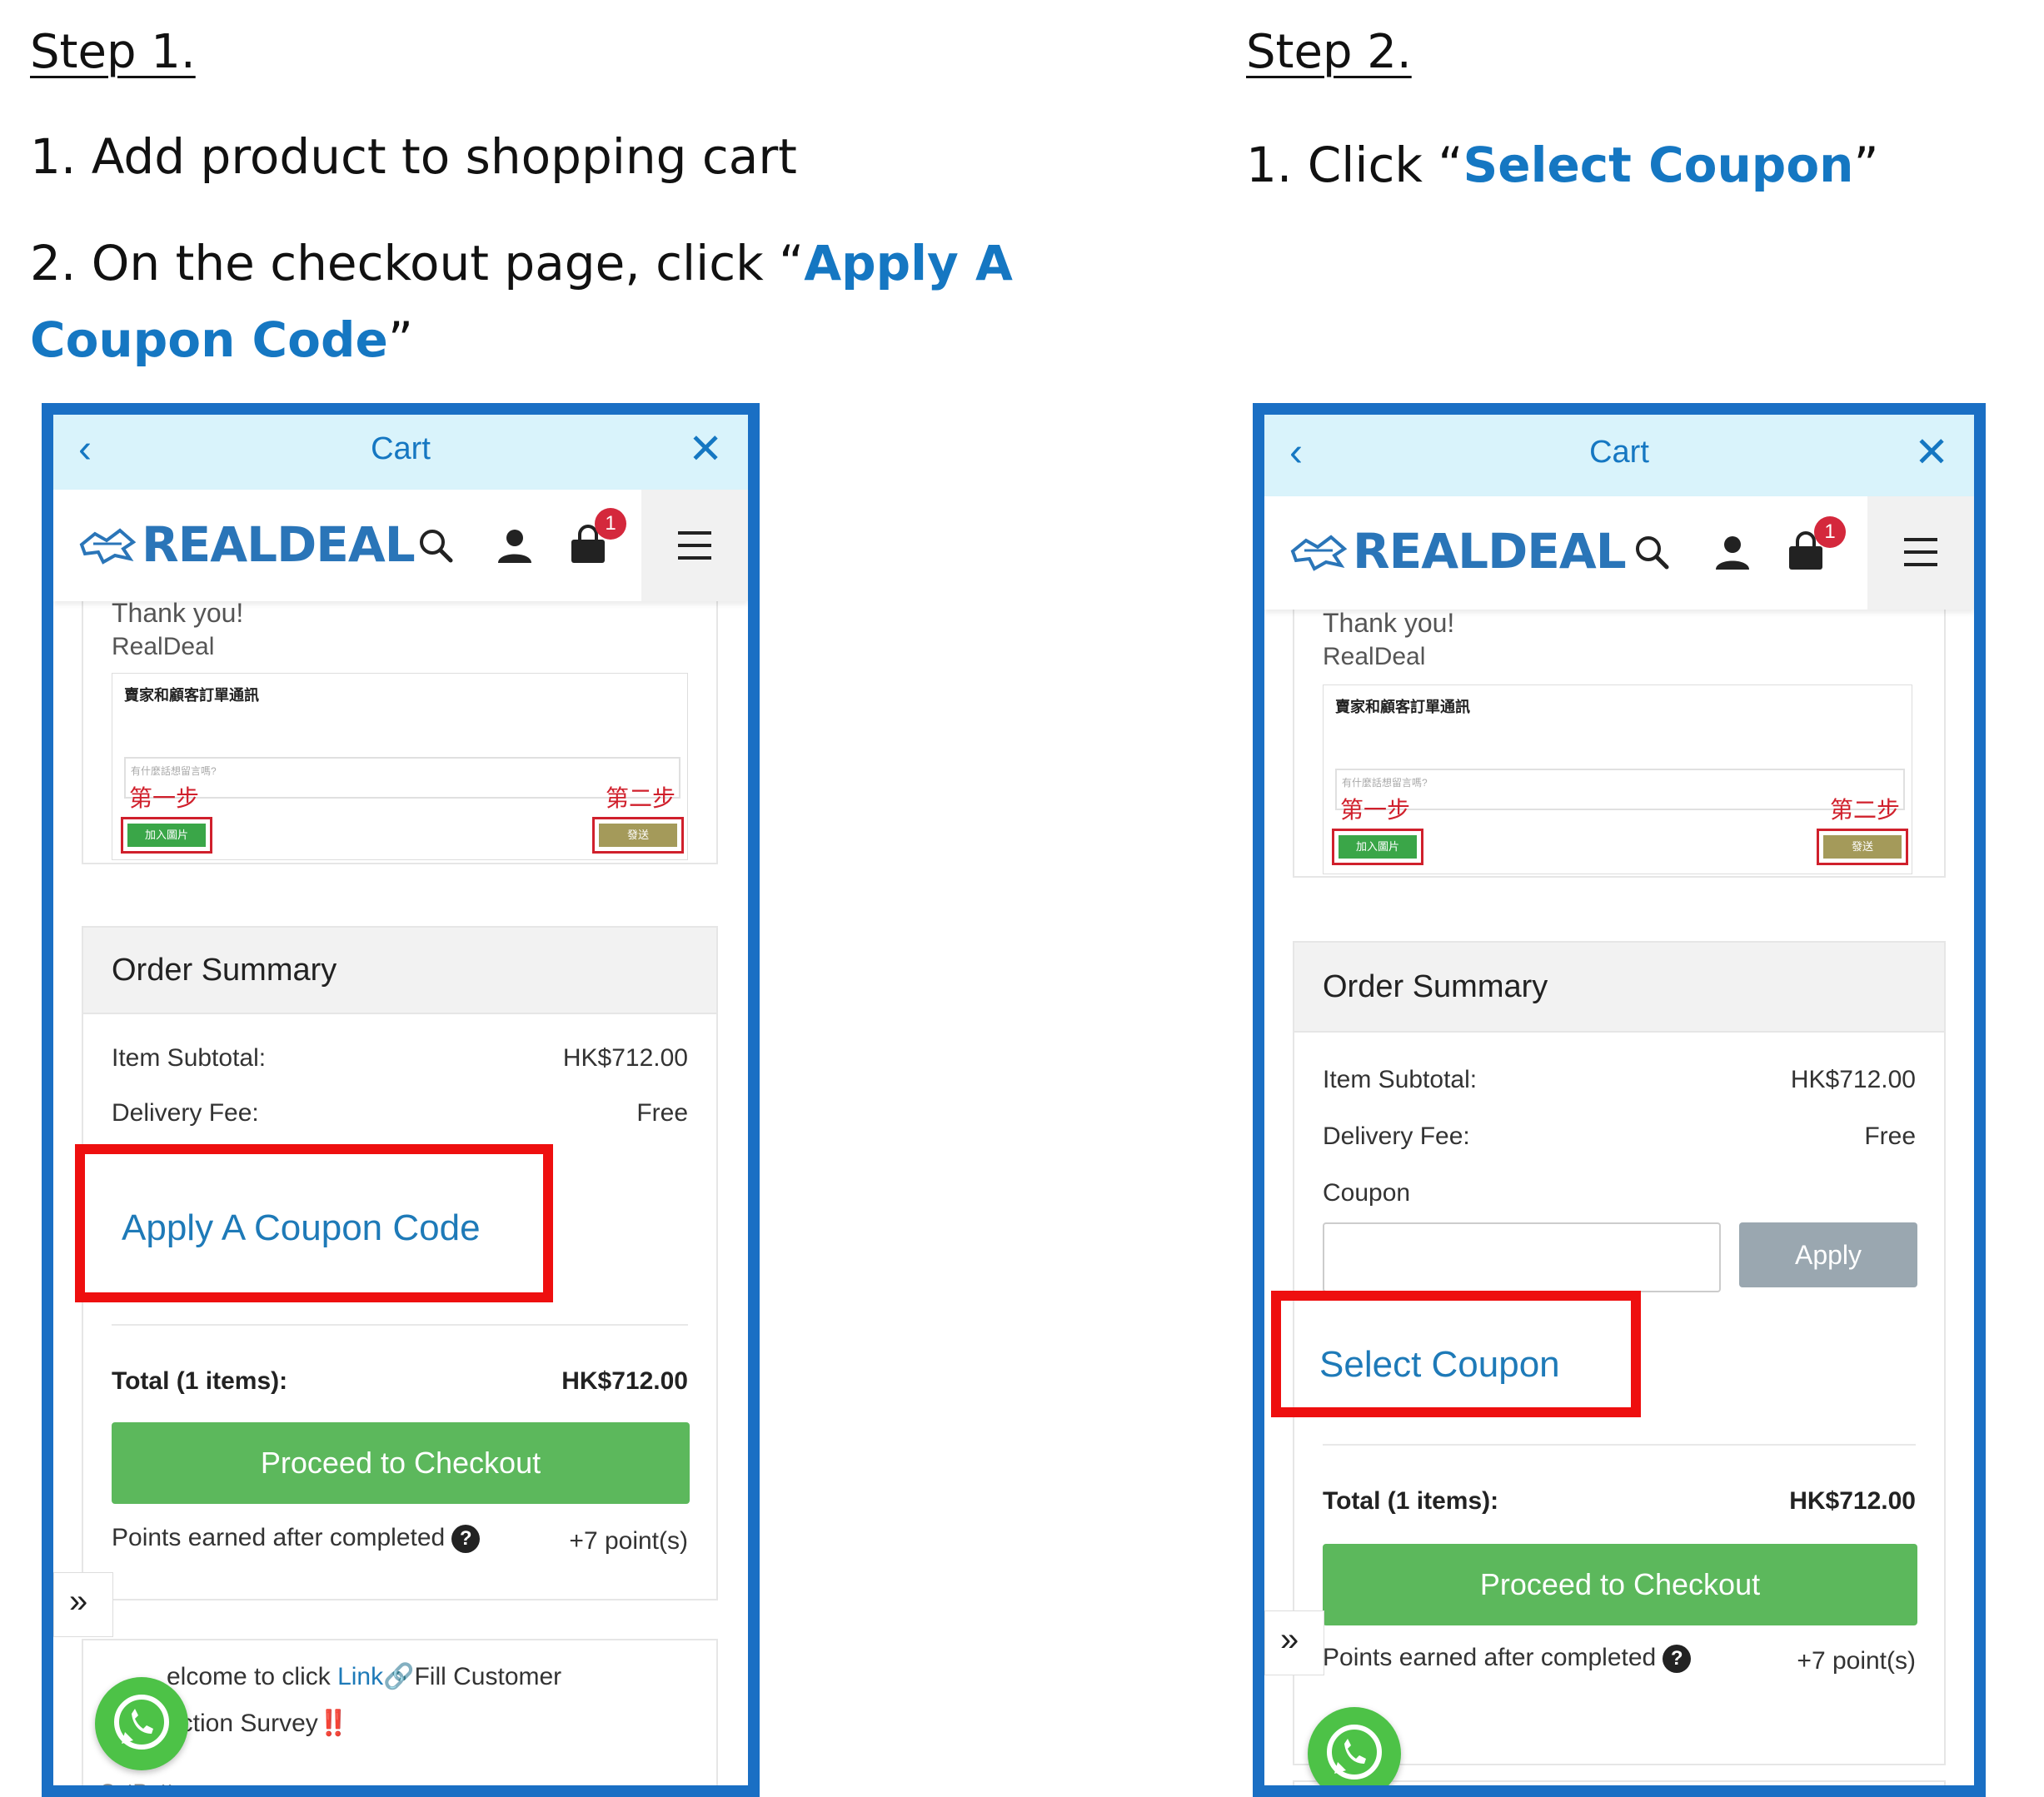  What do you see at coordinates (108, 546) in the screenshot?
I see `logo-mark-icon` at bounding box center [108, 546].